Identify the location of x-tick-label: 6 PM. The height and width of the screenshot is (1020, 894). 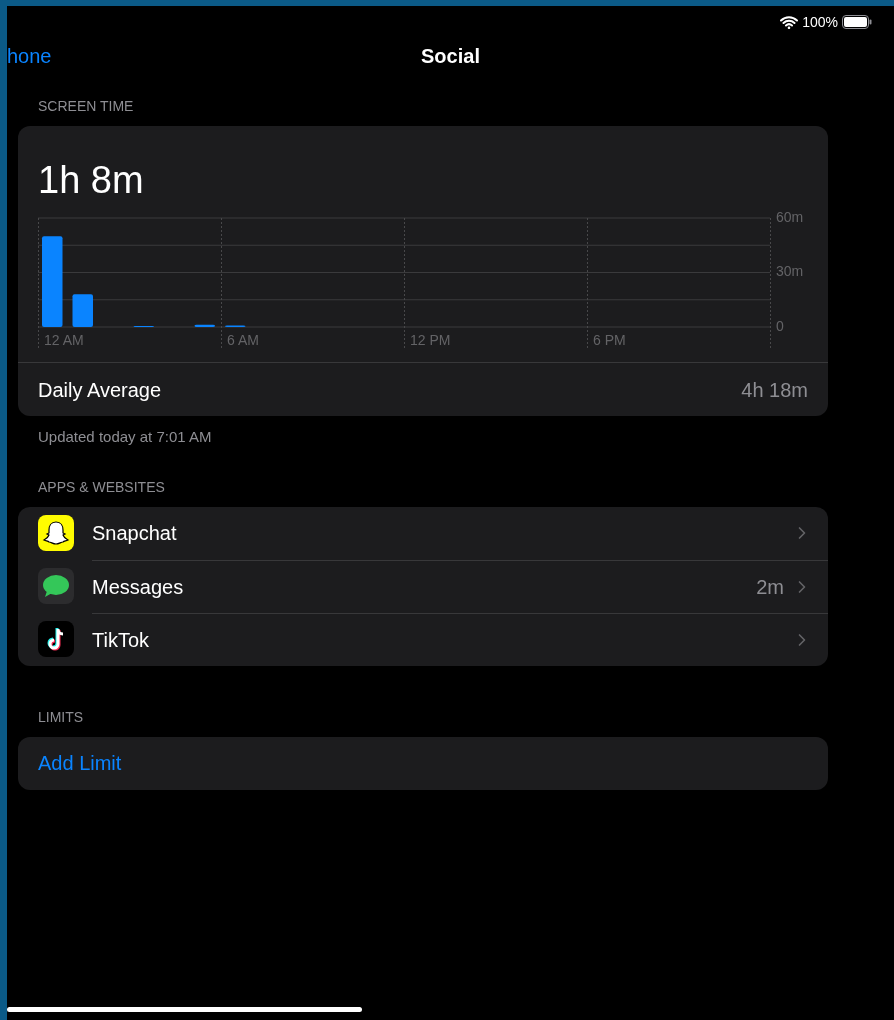
(609, 340).